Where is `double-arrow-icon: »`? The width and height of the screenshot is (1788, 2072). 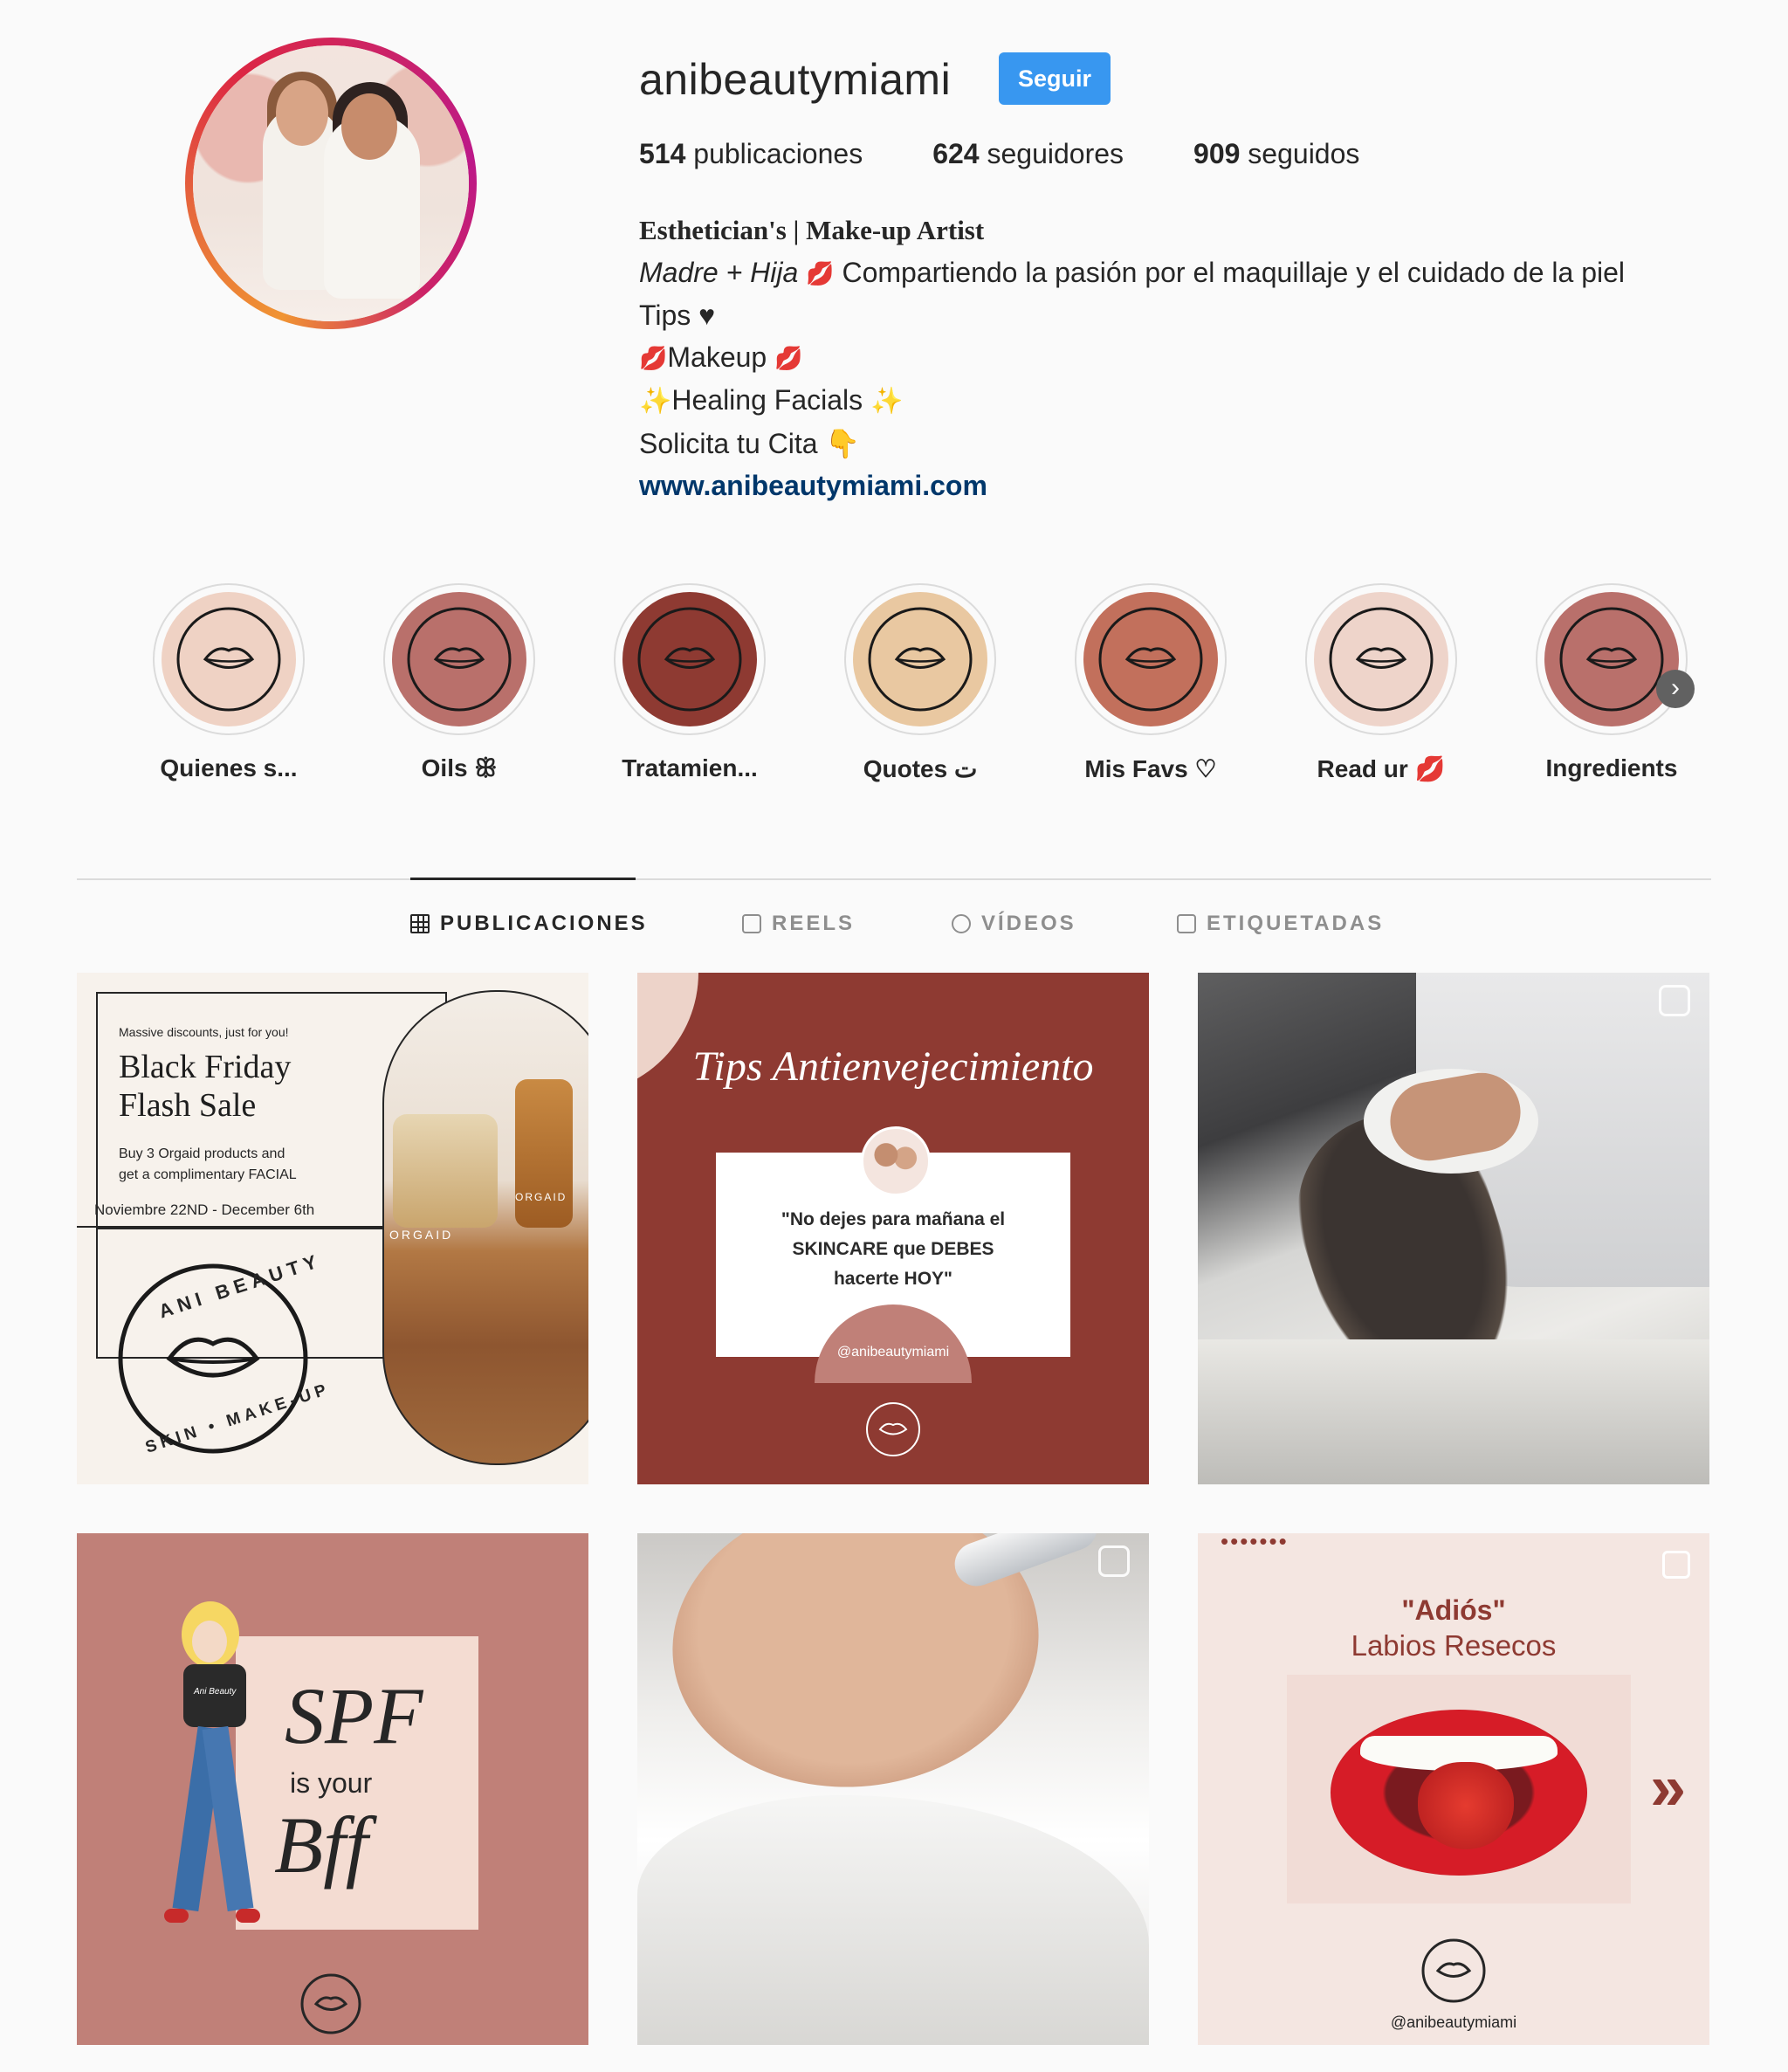 double-arrow-icon: » is located at coordinates (1668, 1787).